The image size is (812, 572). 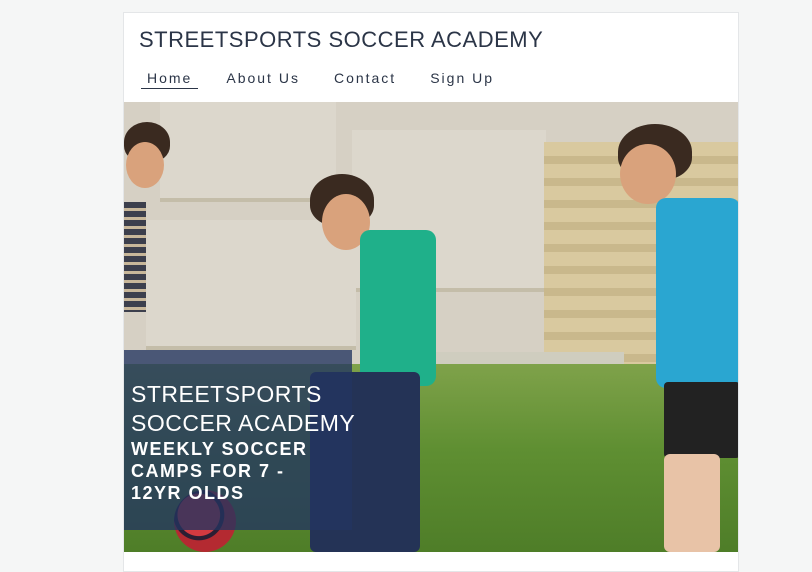 I want to click on kid-right-legs, so click(x=692, y=503).